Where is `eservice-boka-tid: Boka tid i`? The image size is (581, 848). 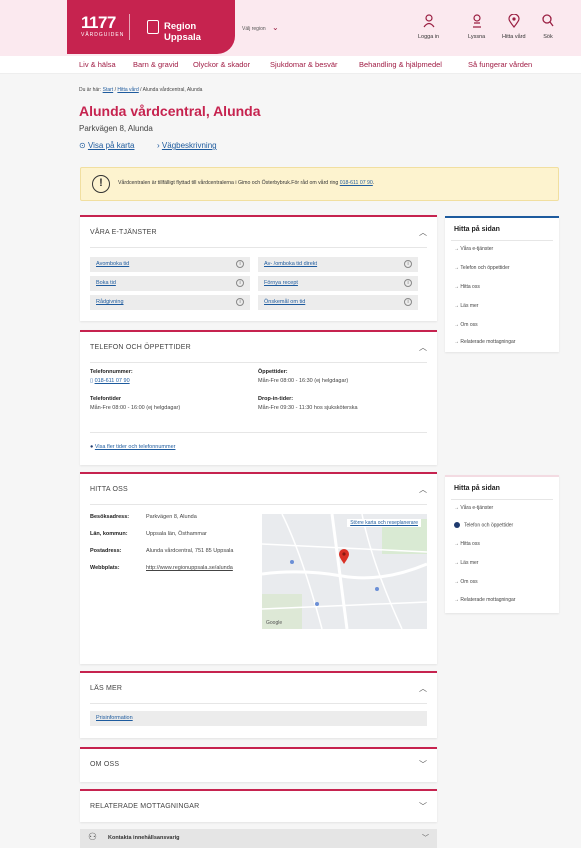
eservice-boka-tid: Boka tid i is located at coordinates (170, 283).